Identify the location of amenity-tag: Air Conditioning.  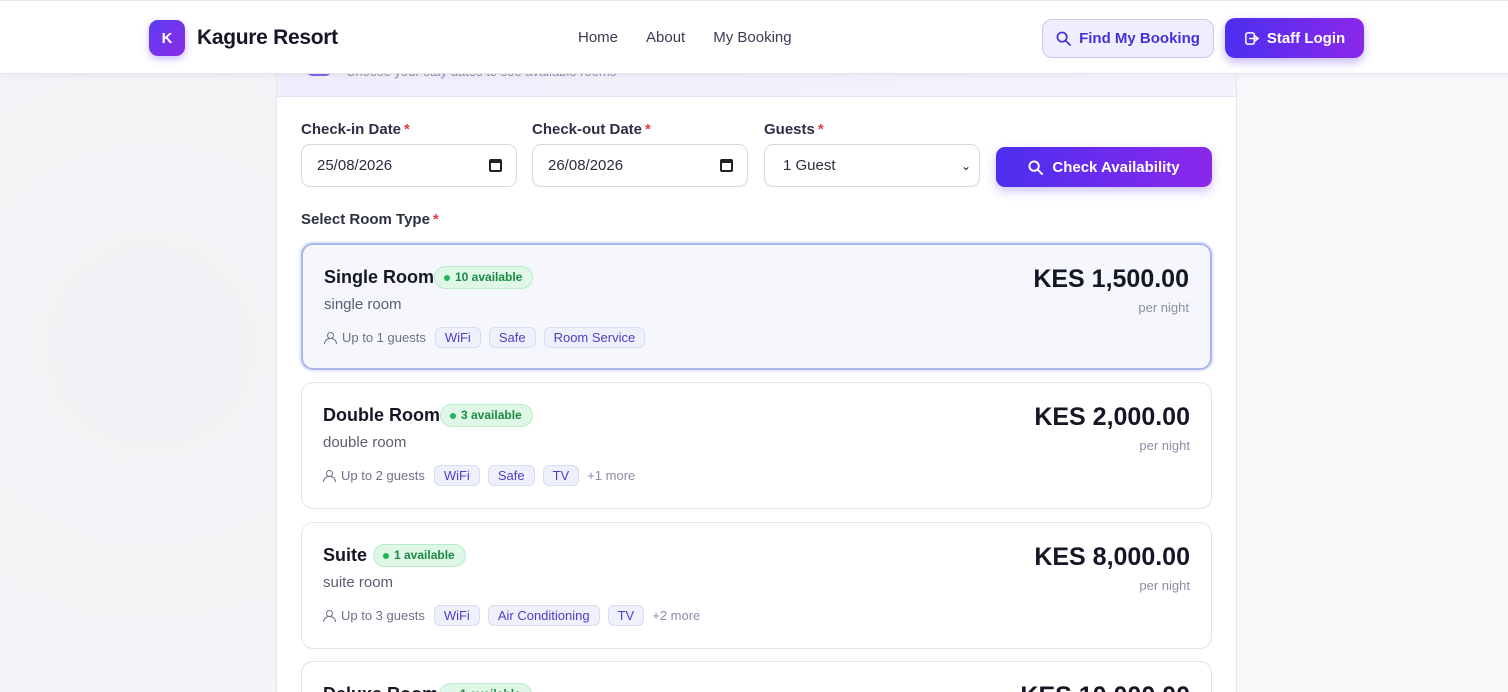
(543, 615).